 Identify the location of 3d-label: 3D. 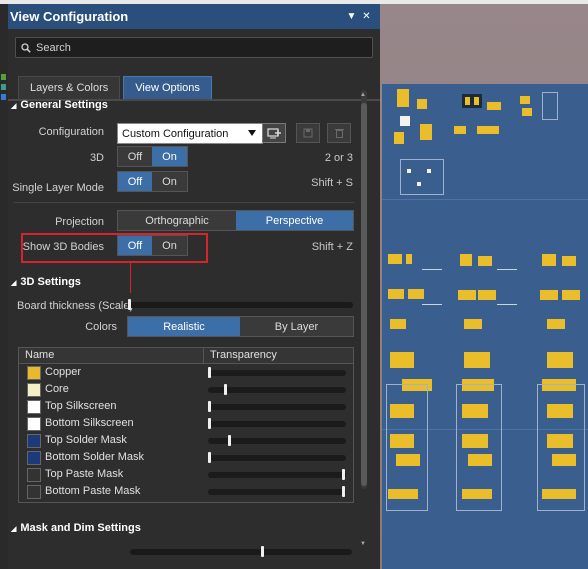
(96, 158).